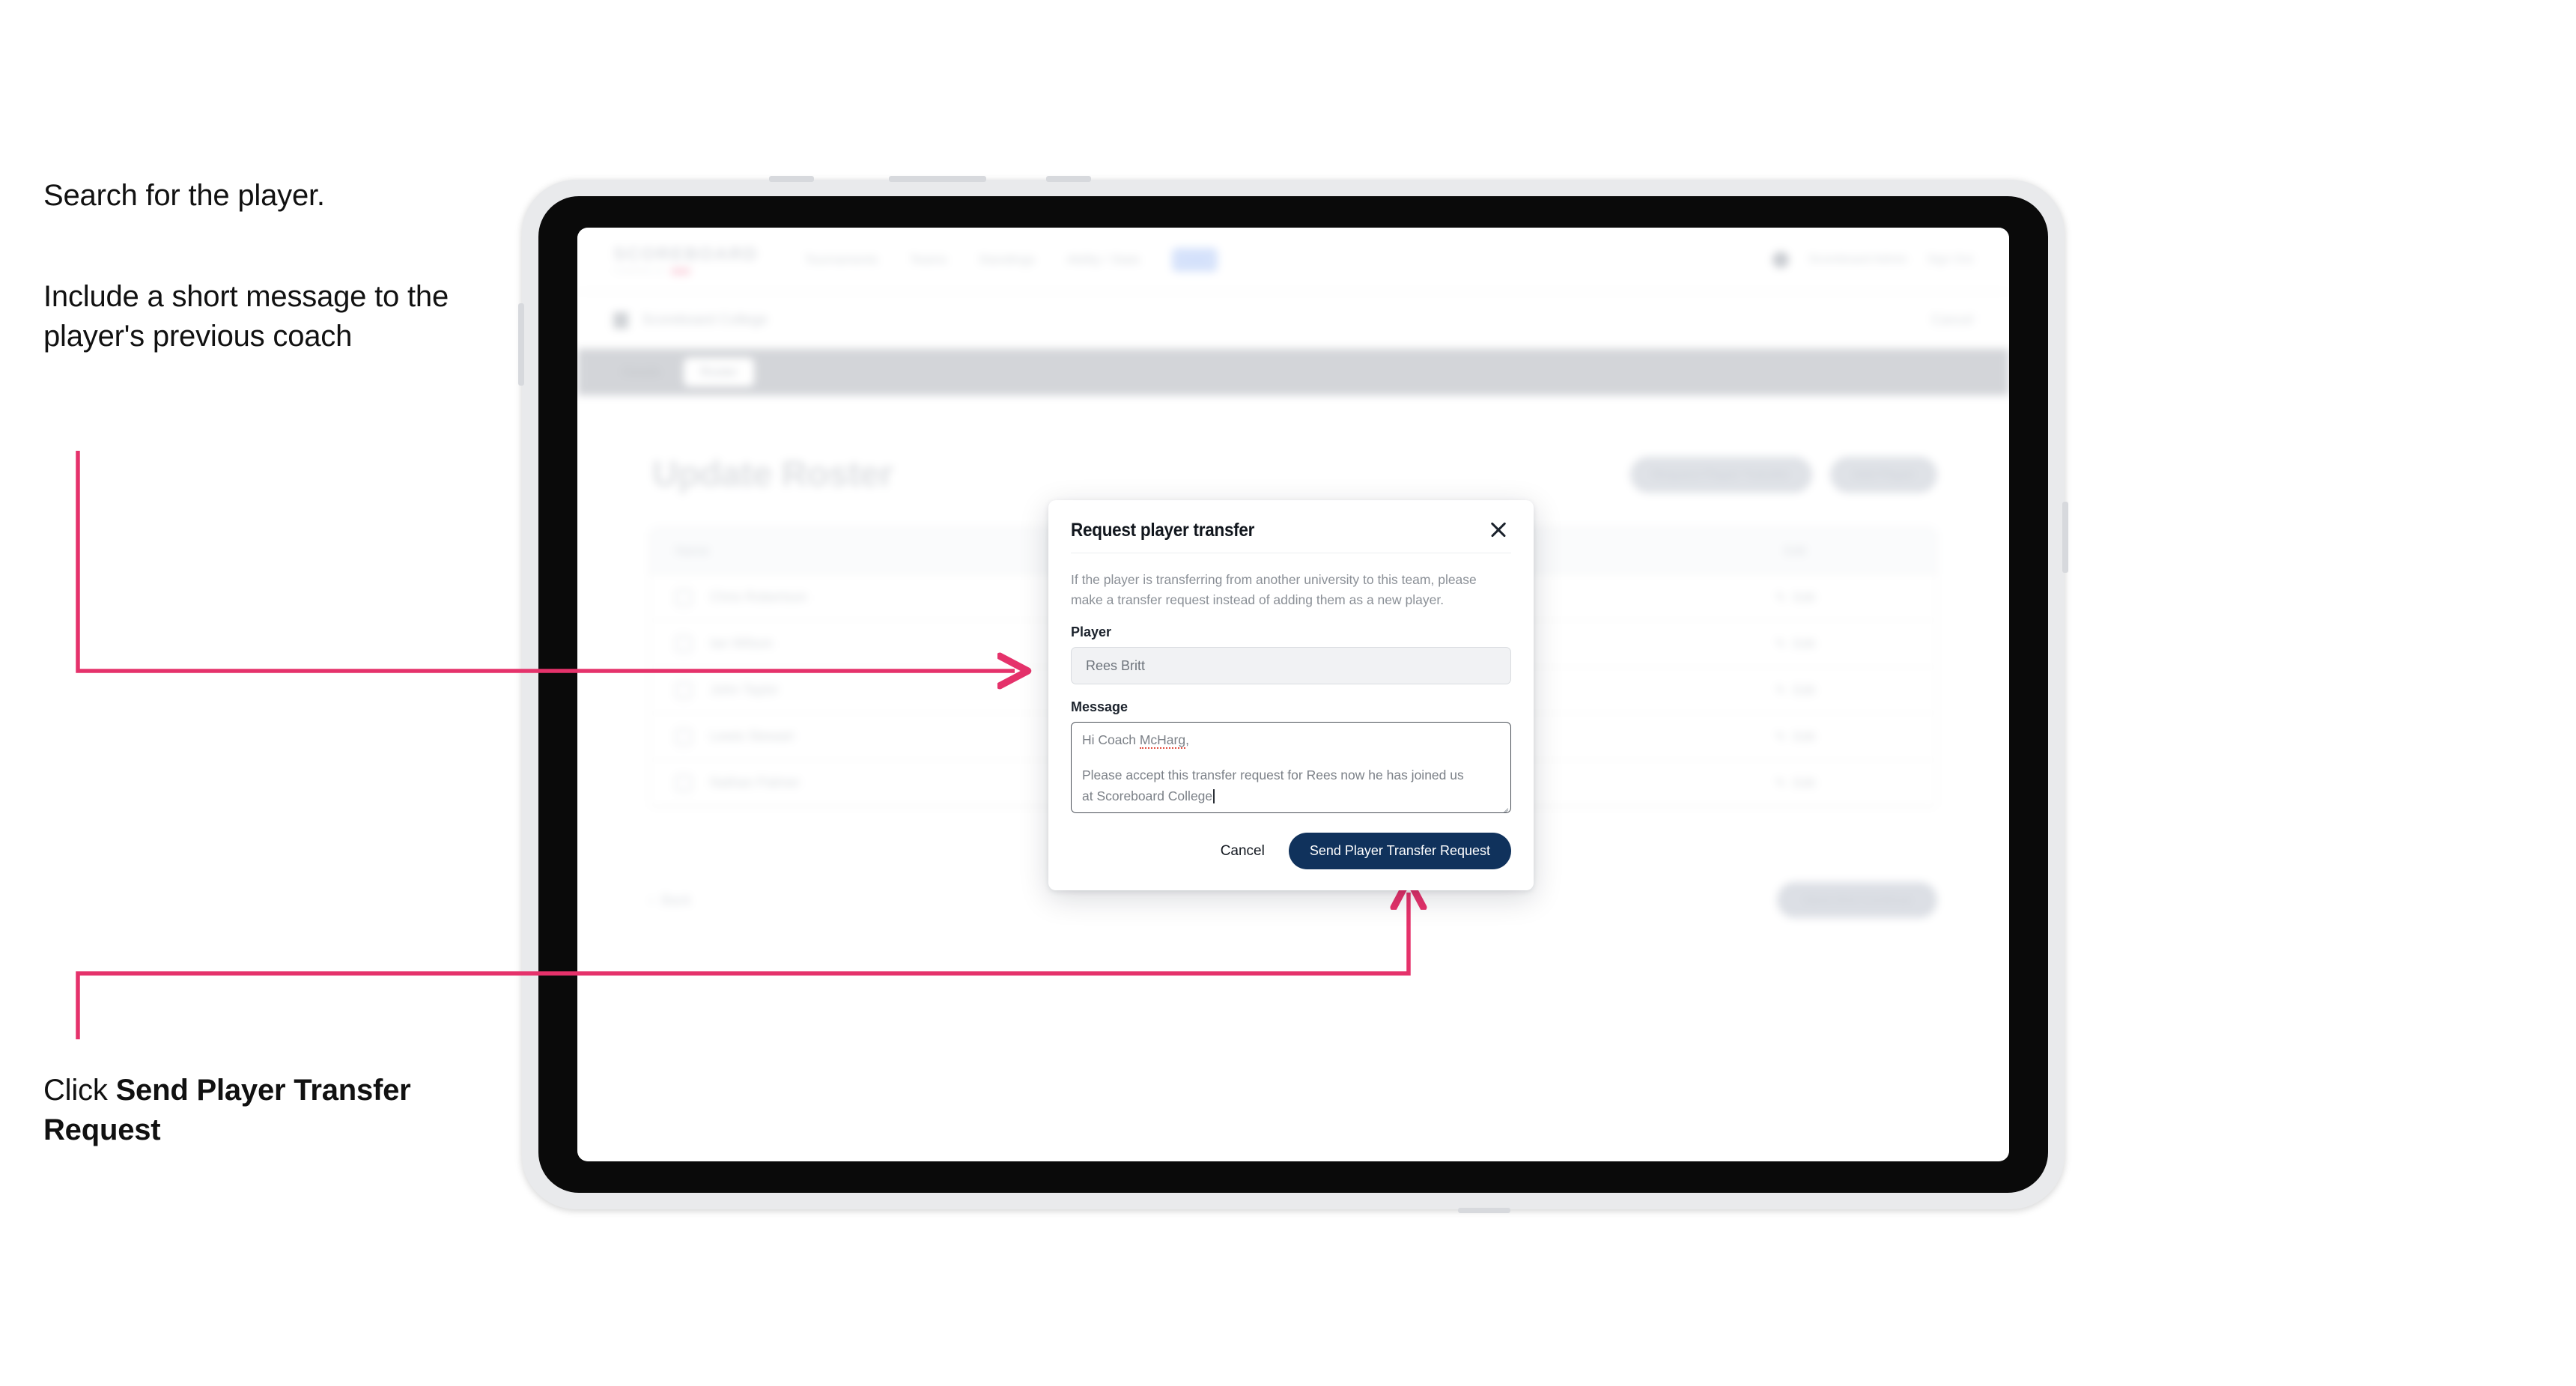  I want to click on back-button: ‹ Back, so click(670, 900).